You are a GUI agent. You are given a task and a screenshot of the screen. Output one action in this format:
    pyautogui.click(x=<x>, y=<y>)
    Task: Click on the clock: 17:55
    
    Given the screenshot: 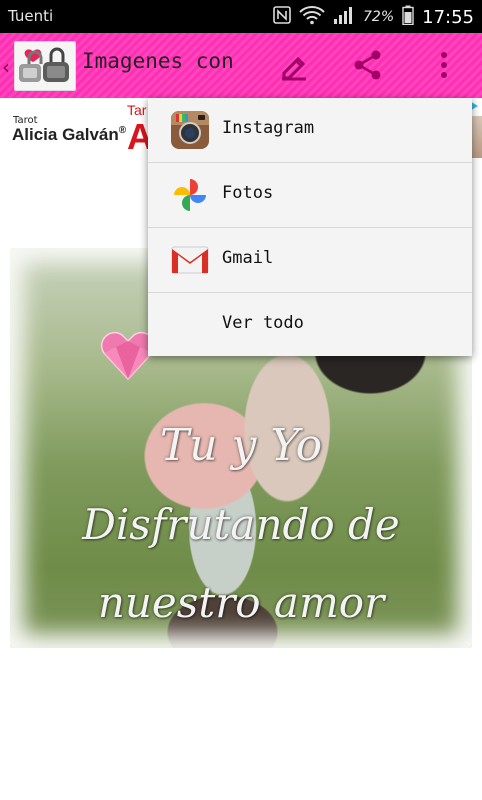 What is the action you would take?
    pyautogui.click(x=448, y=17)
    